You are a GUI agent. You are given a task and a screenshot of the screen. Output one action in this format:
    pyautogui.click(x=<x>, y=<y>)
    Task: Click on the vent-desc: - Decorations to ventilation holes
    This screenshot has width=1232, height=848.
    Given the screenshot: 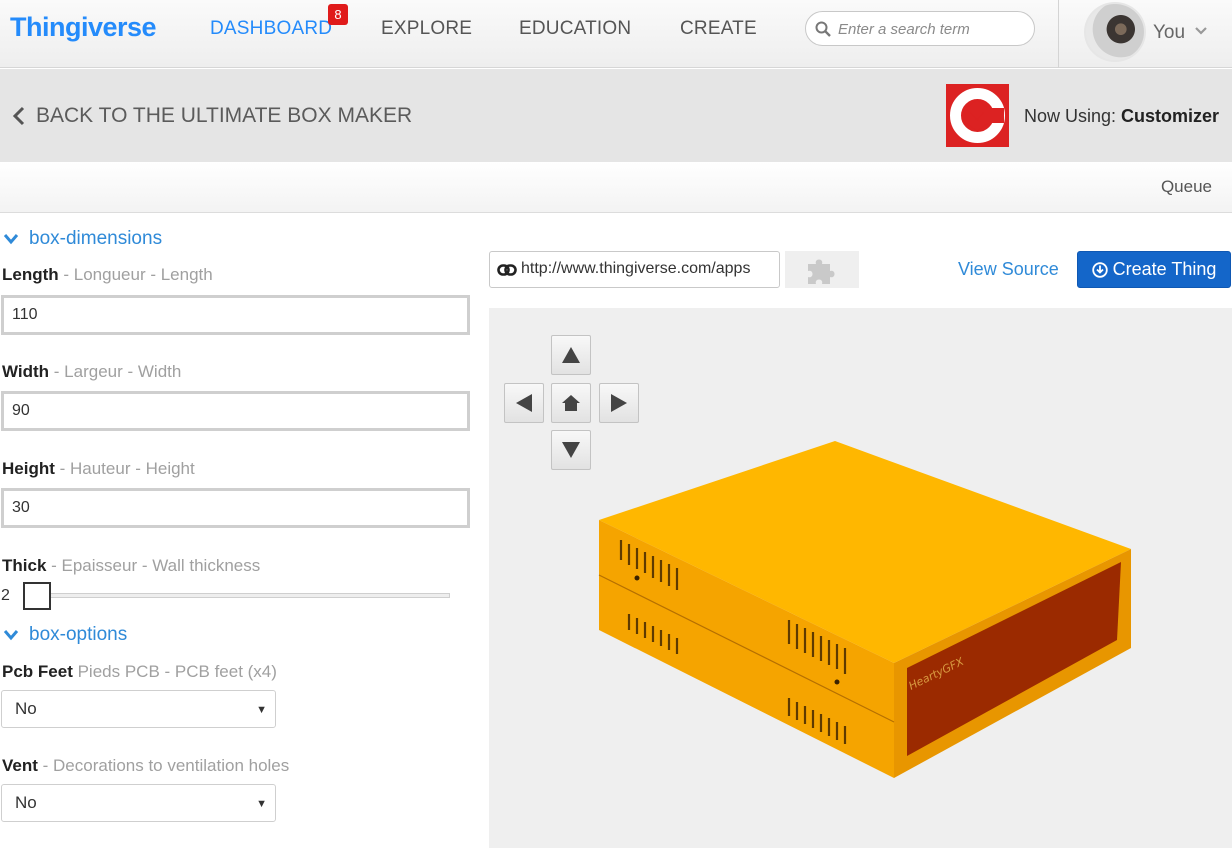 What is the action you would take?
    pyautogui.click(x=163, y=765)
    